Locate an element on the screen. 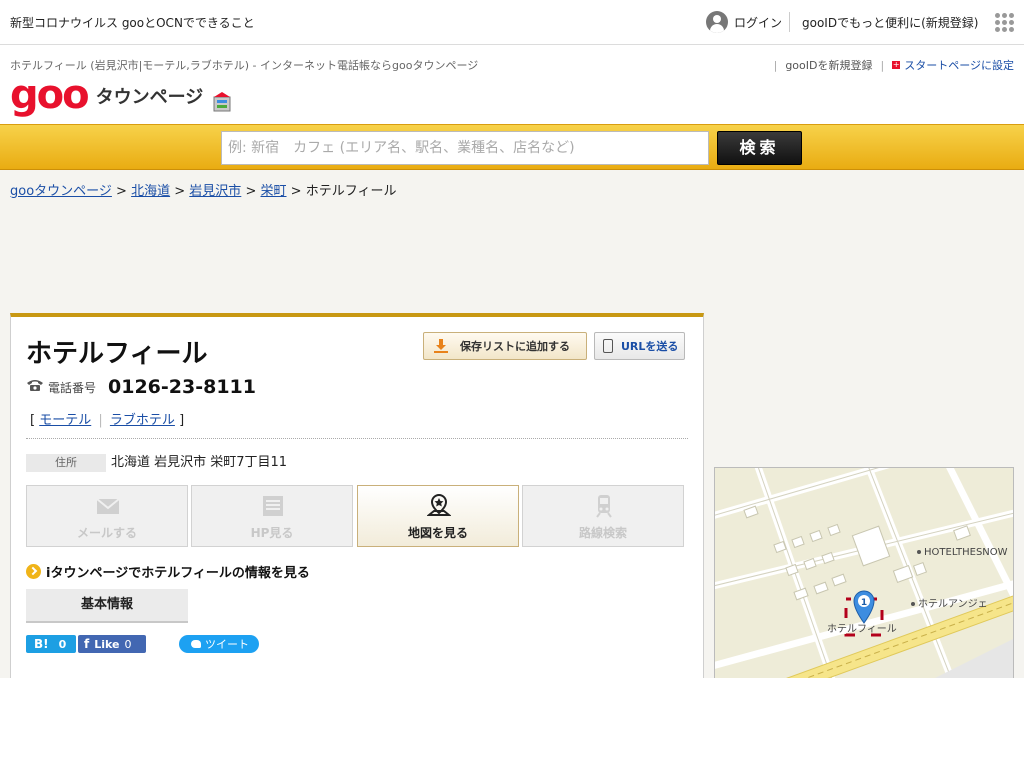 The image size is (1024, 768). search-input is located at coordinates (465, 148).